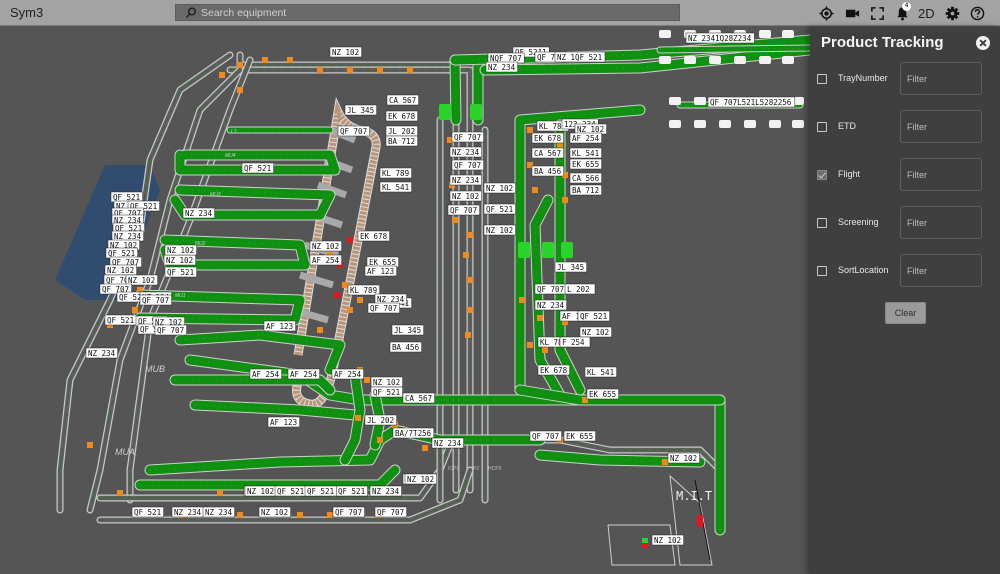 This screenshot has width=1000, height=574. I want to click on clear-filters-button: Clear, so click(905, 313).